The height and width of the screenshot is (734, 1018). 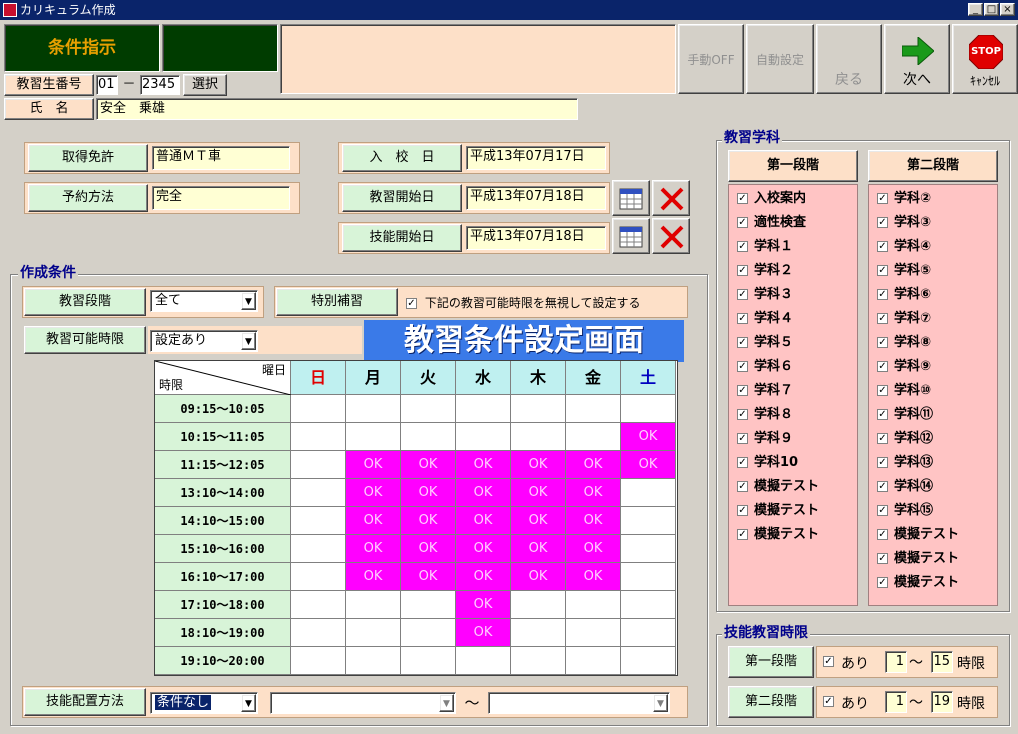 What do you see at coordinates (975, 9) in the screenshot?
I see `minimize-button: _` at bounding box center [975, 9].